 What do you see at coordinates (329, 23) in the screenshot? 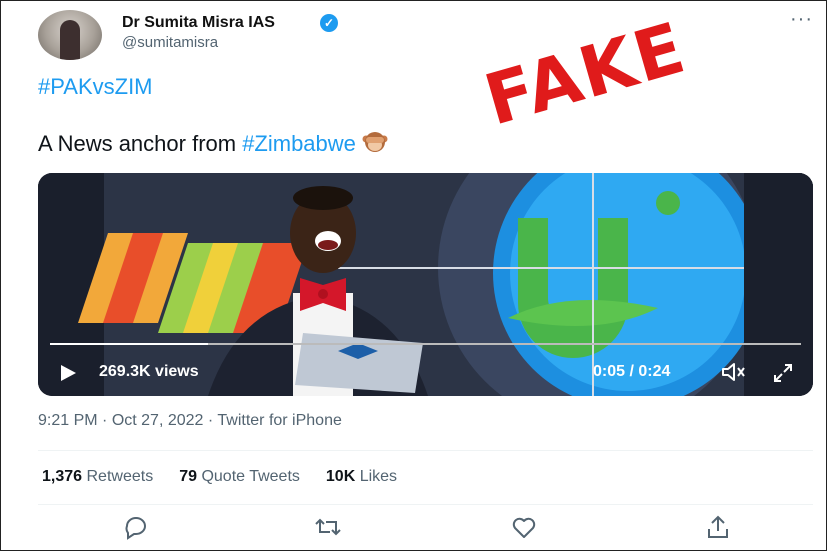
I see `verified-badge-icon: ✓` at bounding box center [329, 23].